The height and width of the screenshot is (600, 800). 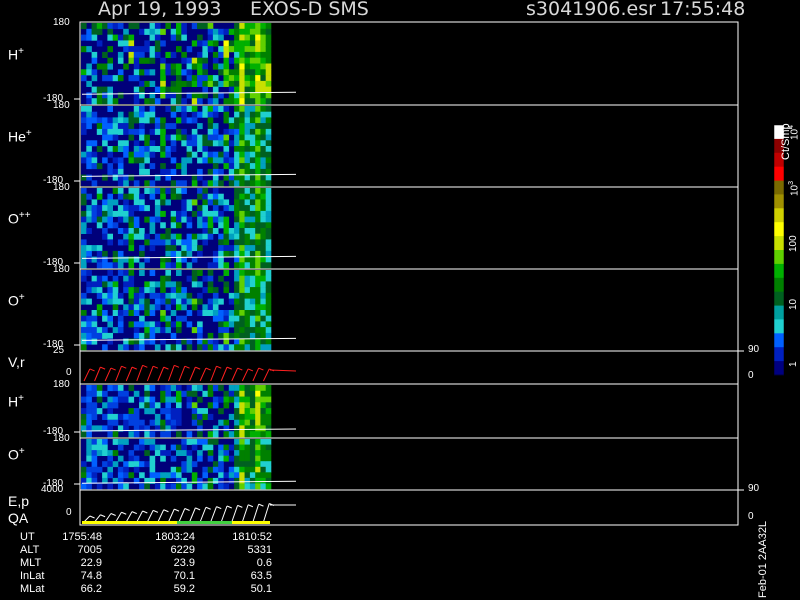 What do you see at coordinates (32, 589) in the screenshot?
I see `footer-label: MLat` at bounding box center [32, 589].